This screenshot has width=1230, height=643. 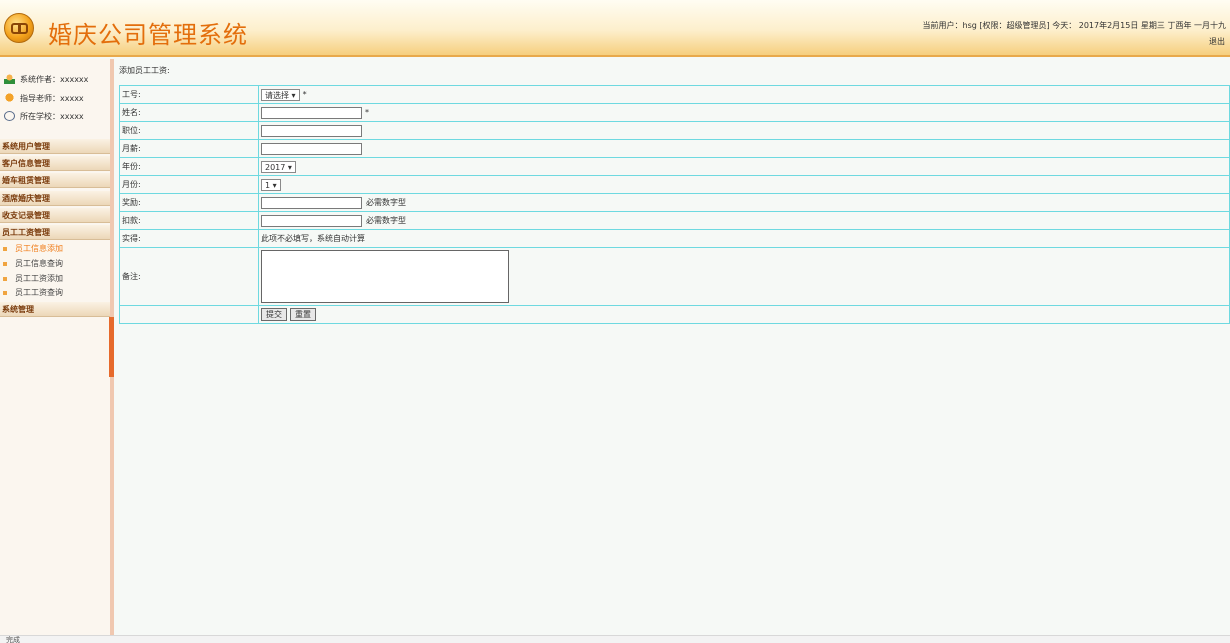 What do you see at coordinates (674, 220) in the screenshot?
I see `row-deduction: 扣款: 必需数字型` at bounding box center [674, 220].